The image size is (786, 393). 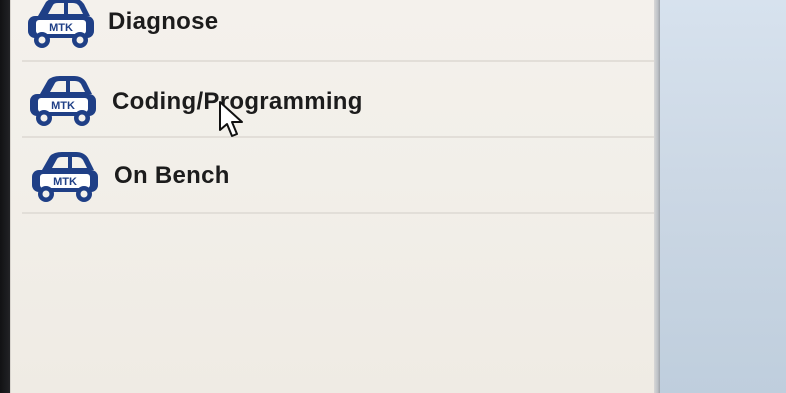 What do you see at coordinates (342, 31) in the screenshot?
I see `menu-item-diagnose: MTK Diagnose` at bounding box center [342, 31].